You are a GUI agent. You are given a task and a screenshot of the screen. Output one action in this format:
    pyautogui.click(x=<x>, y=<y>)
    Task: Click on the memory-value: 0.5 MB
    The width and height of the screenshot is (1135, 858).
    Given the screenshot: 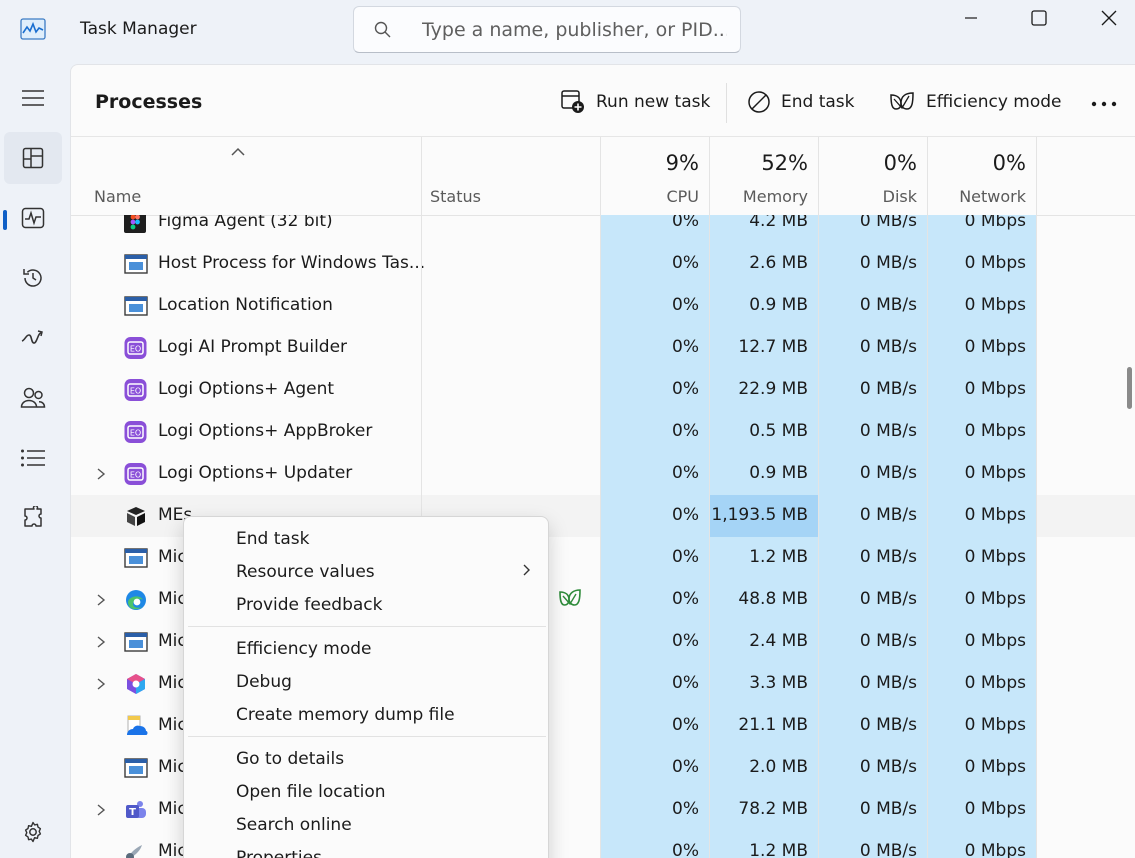 What is the action you would take?
    pyautogui.click(x=778, y=431)
    